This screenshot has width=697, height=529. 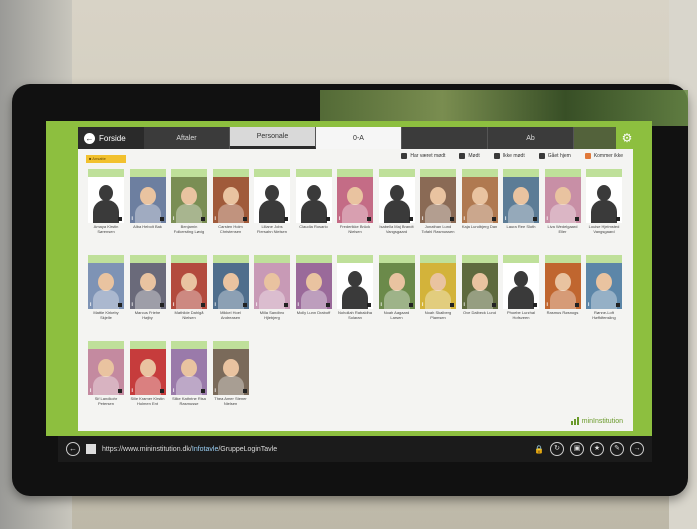 I want to click on home-button: ← Forside, so click(x=111, y=138).